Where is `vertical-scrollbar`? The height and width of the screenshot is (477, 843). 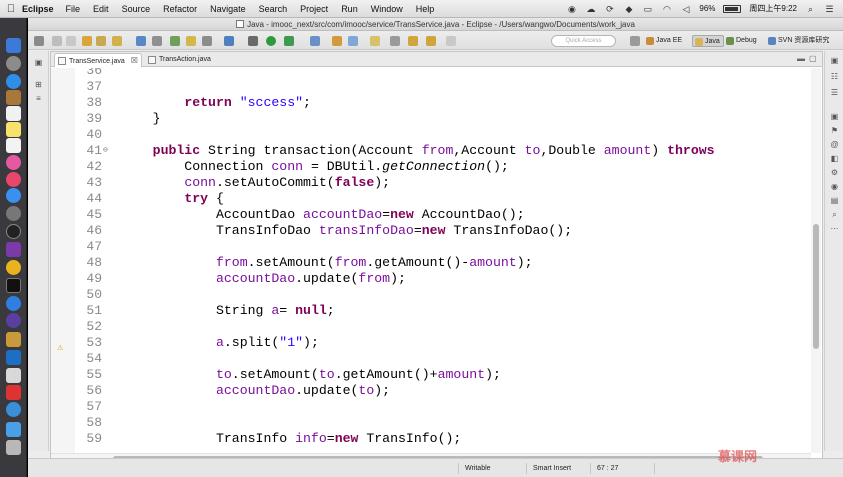
vertical-scrollbar is located at coordinates (816, 260).